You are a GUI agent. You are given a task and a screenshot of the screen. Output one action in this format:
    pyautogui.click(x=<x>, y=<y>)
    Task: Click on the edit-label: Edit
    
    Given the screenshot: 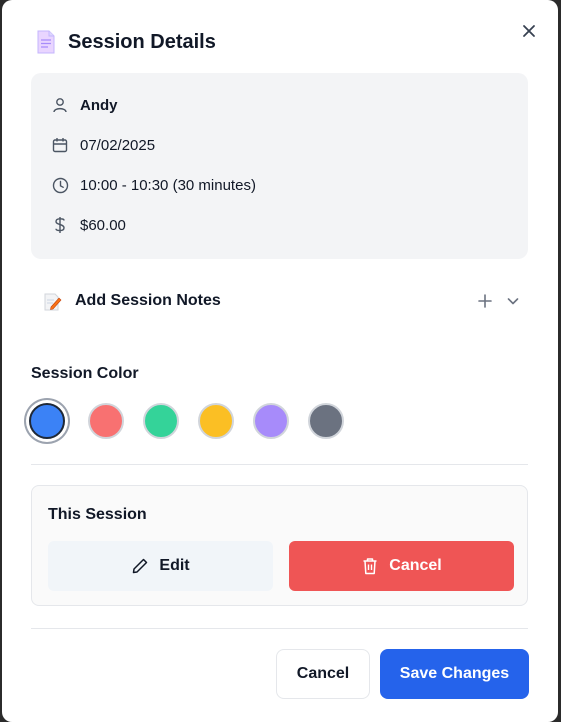 What is the action you would take?
    pyautogui.click(x=174, y=565)
    